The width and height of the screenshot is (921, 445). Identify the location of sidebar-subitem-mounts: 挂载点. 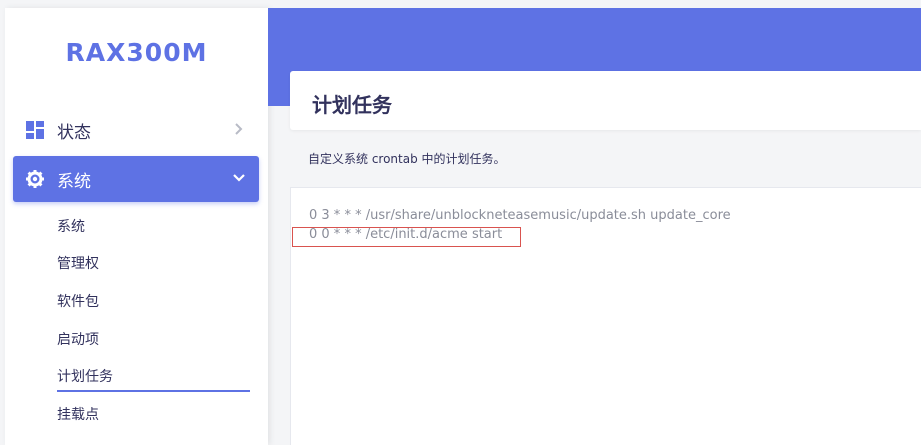
(78, 414).